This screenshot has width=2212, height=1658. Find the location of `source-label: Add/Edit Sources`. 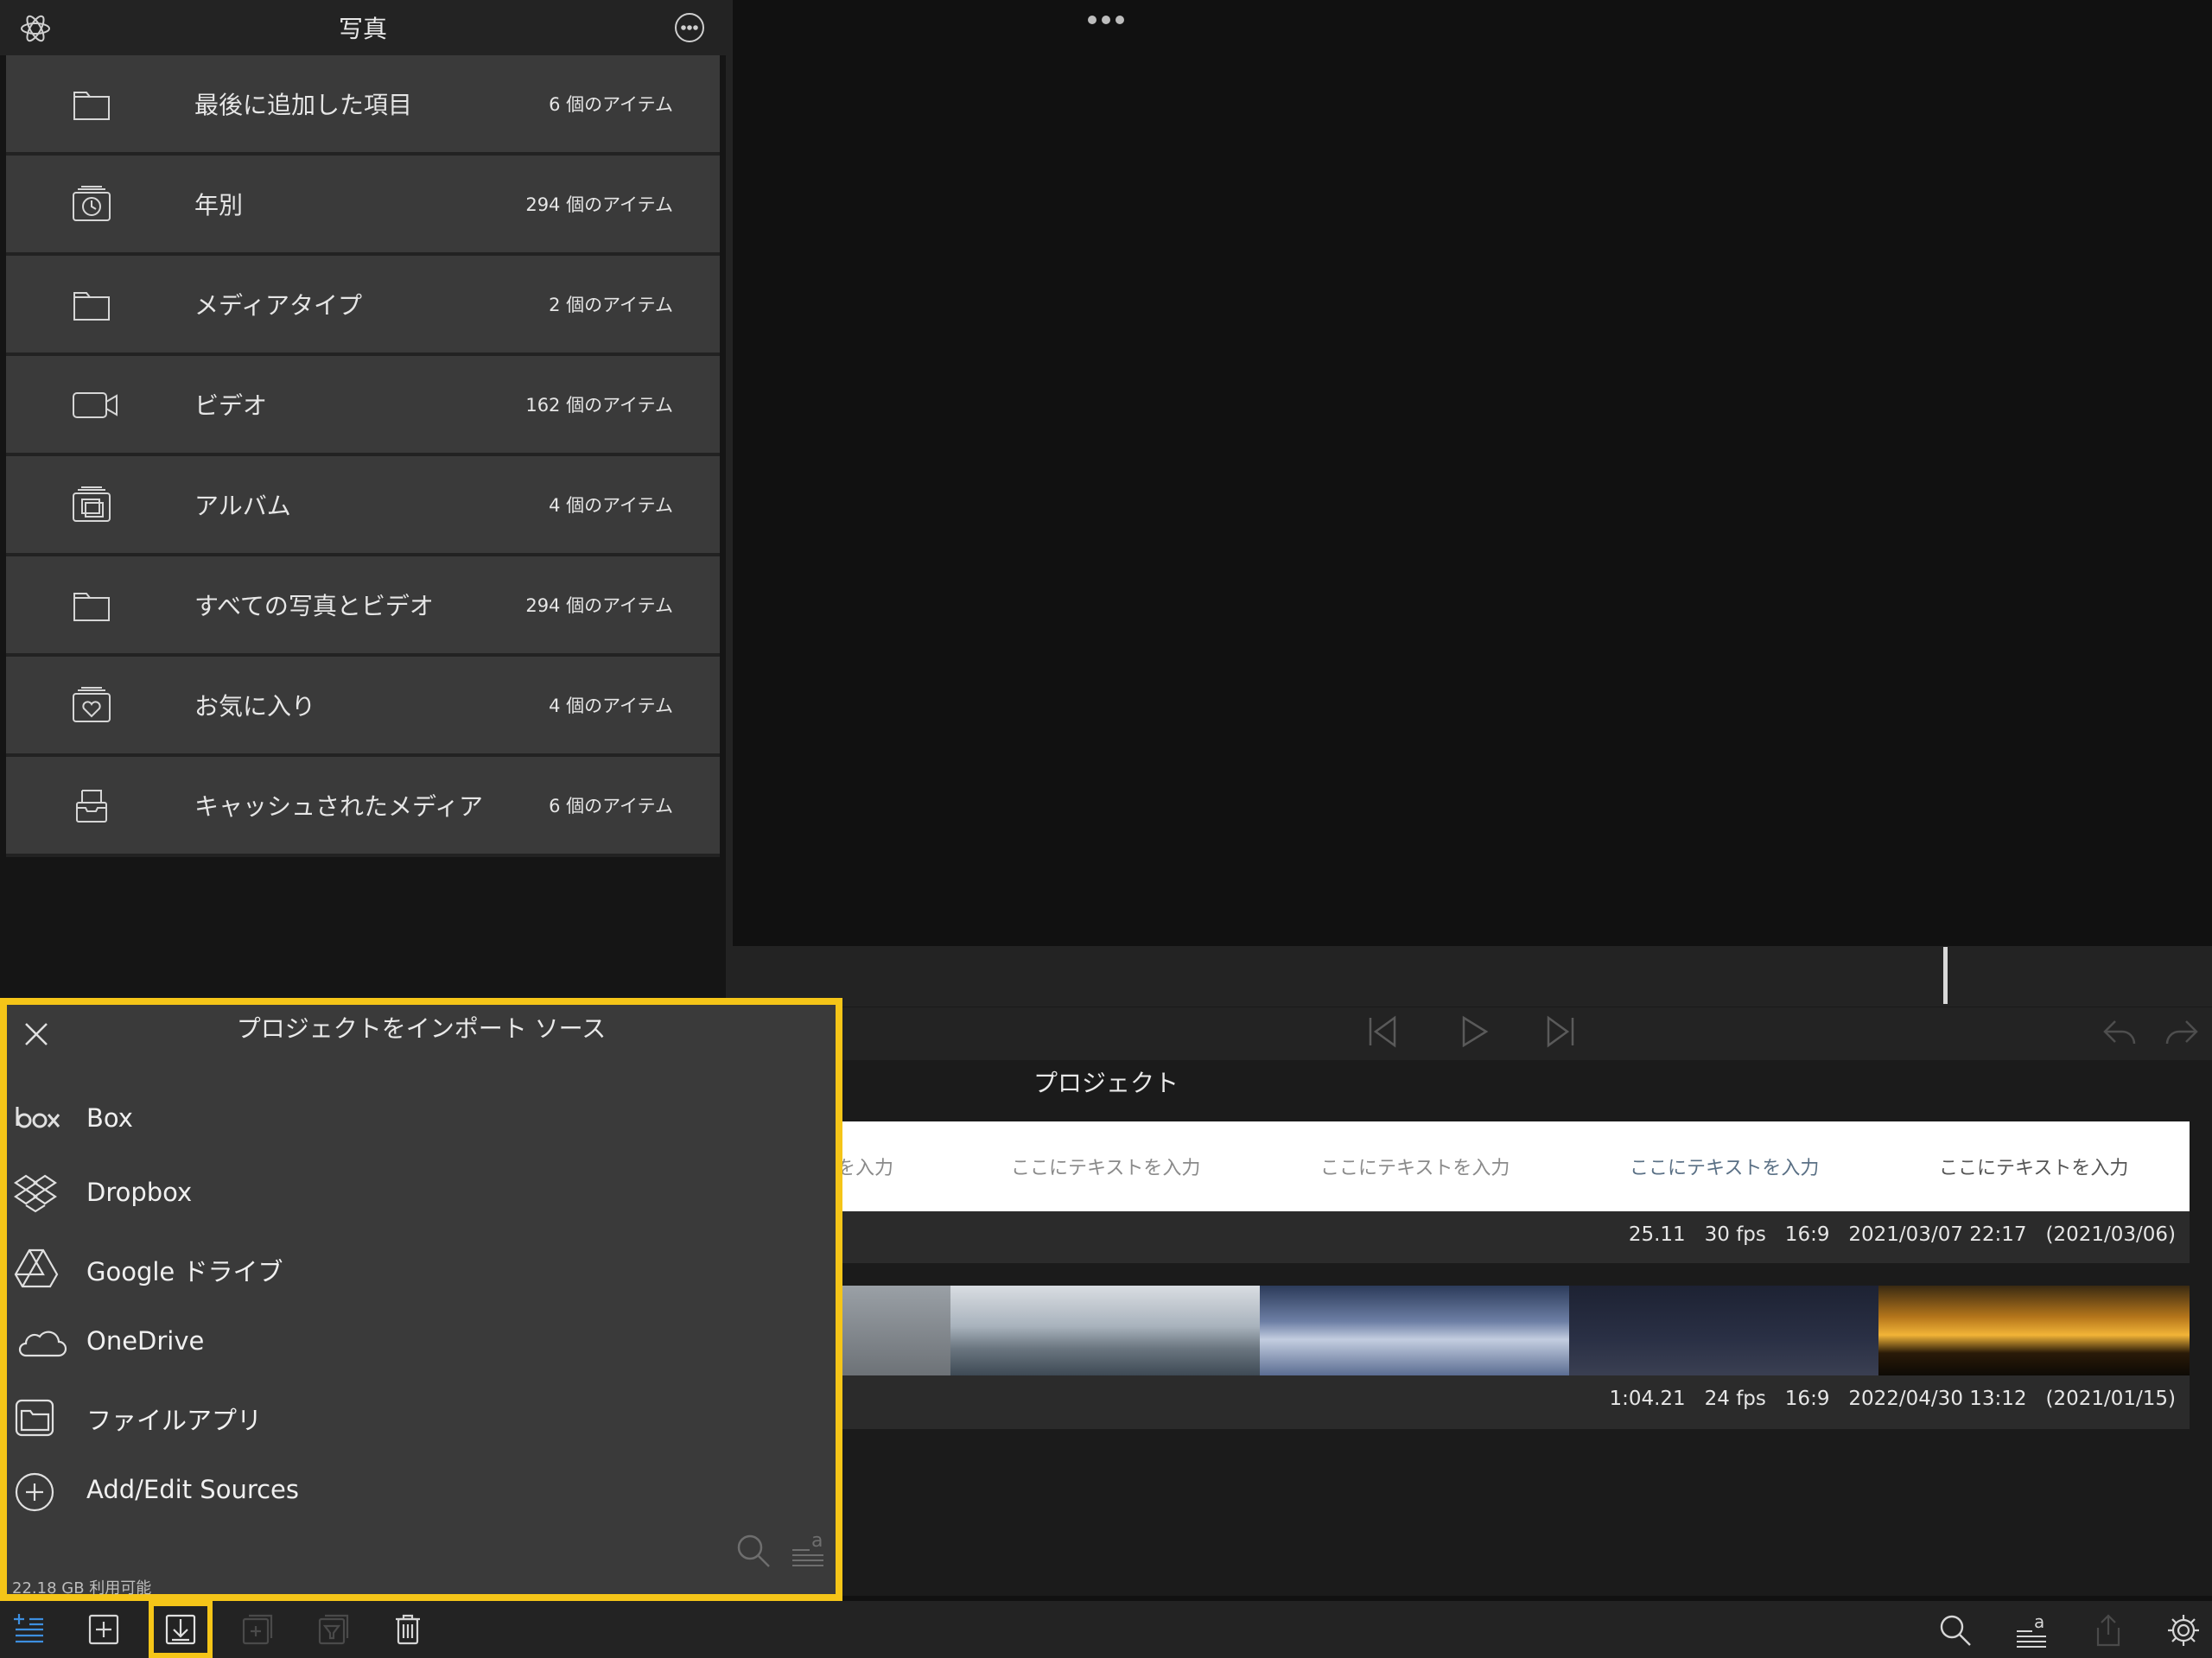

source-label: Add/Edit Sources is located at coordinates (193, 1489).